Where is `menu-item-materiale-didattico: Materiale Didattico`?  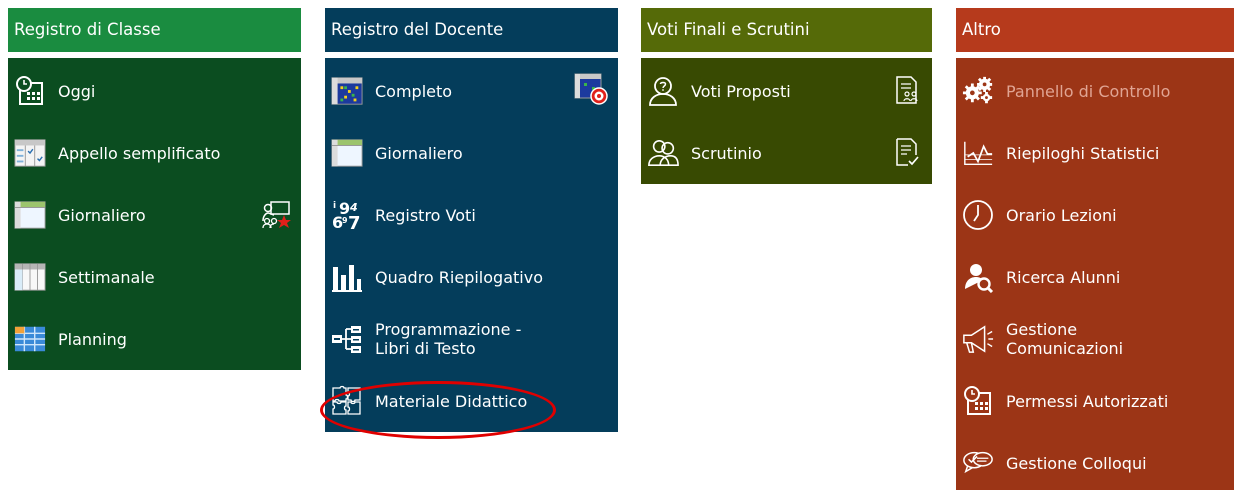 menu-item-materiale-didattico: Materiale Didattico is located at coordinates (471, 401).